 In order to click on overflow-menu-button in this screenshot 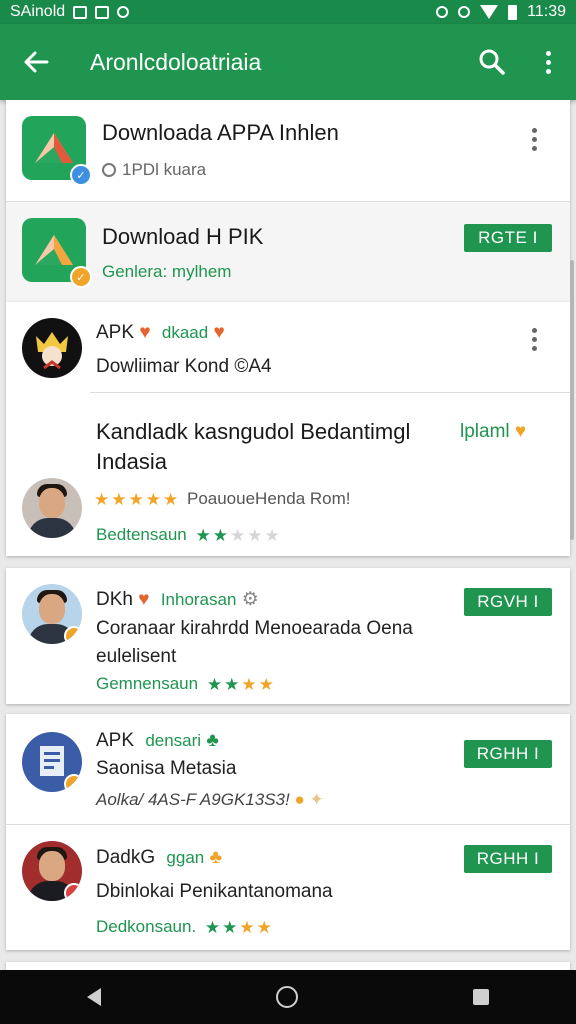, I will do `click(548, 62)`.